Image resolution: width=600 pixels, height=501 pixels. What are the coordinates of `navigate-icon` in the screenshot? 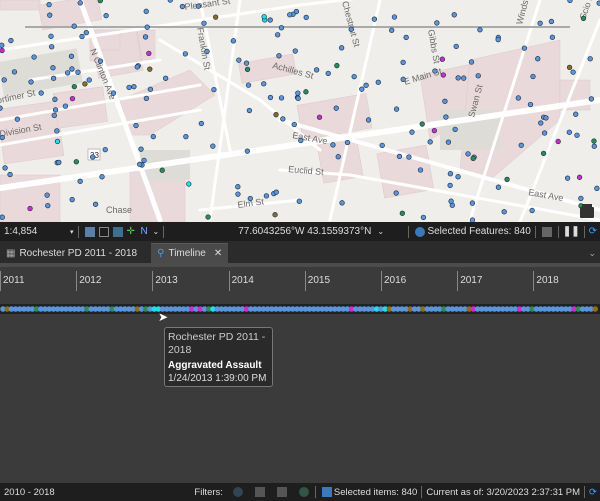 It's located at (89, 231).